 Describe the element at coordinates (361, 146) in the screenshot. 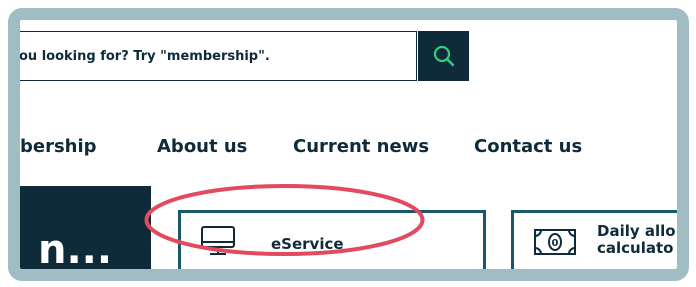

I see `nav-item-current-news: Current news` at that location.